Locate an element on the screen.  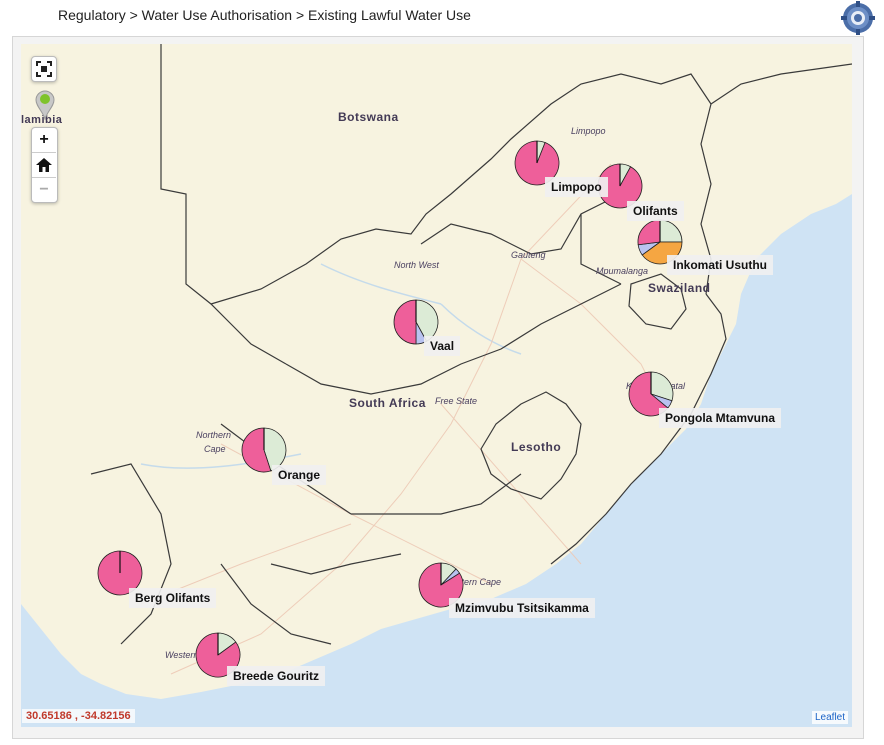
fullscreen-icon is located at coordinates (44, 69).